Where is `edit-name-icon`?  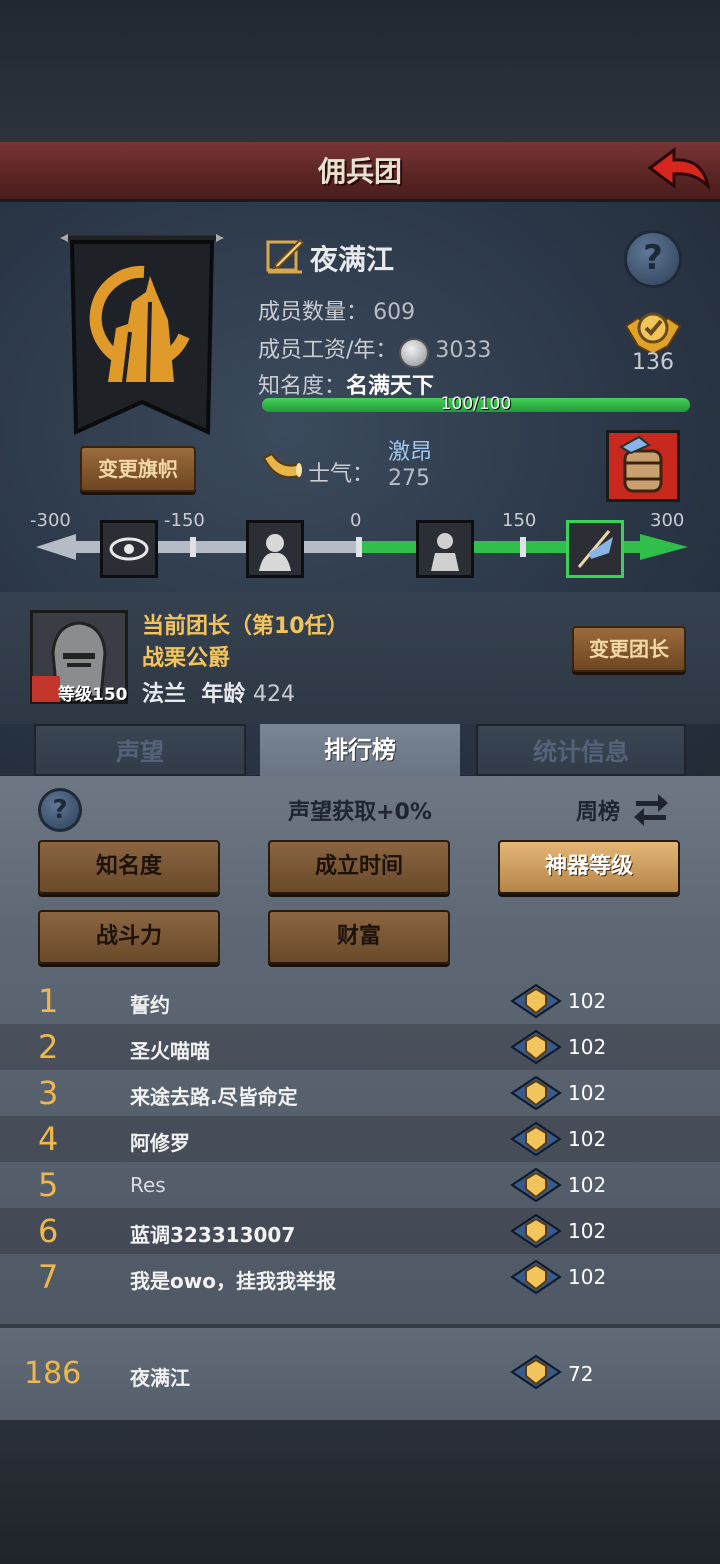 edit-name-icon is located at coordinates (285, 255).